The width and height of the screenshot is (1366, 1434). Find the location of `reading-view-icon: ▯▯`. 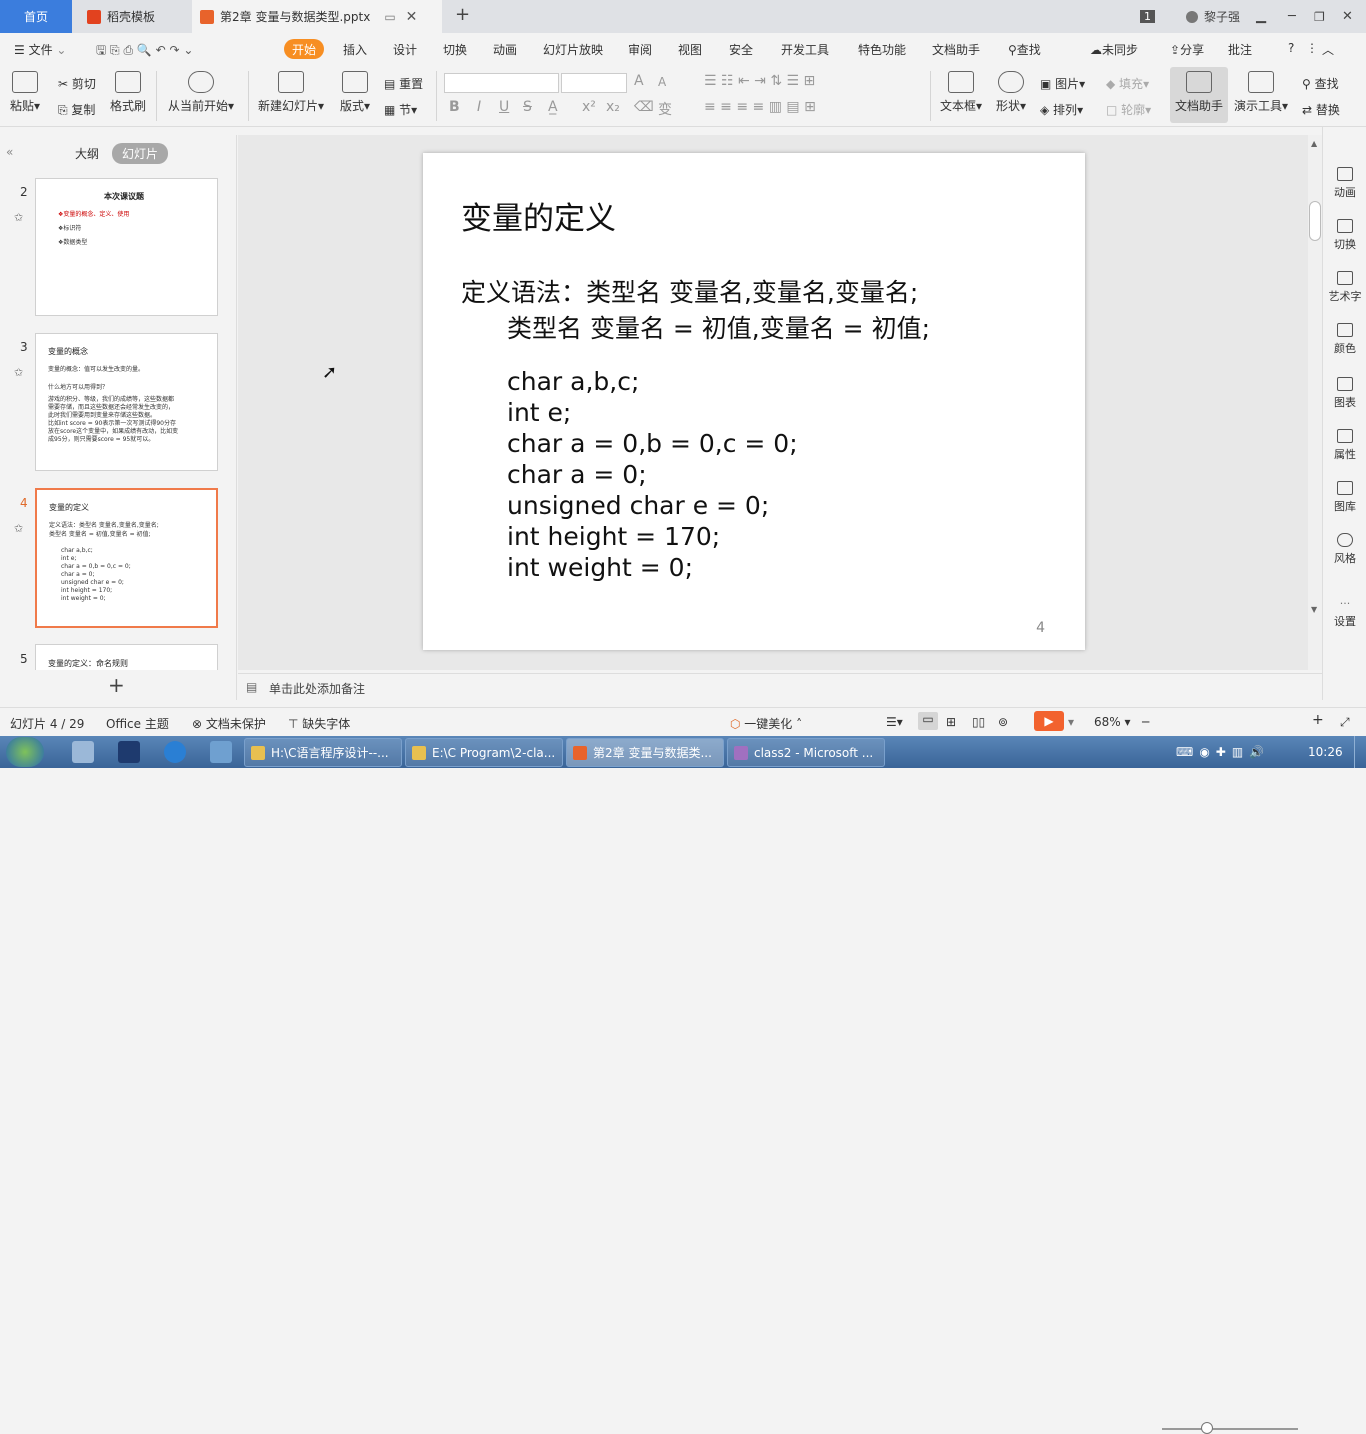

reading-view-icon: ▯▯ is located at coordinates (978, 722).